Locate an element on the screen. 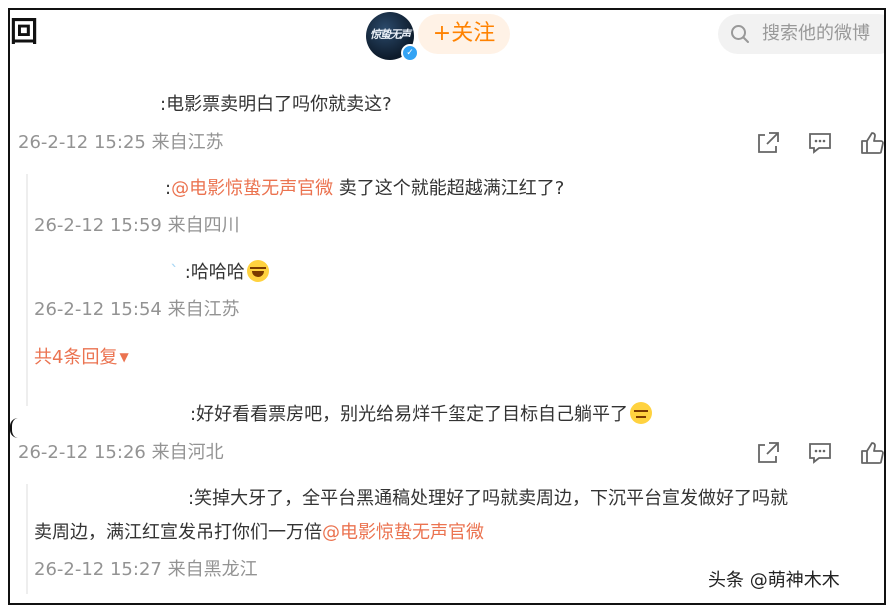 This screenshot has width=890, height=609. search-icon is located at coordinates (740, 34).